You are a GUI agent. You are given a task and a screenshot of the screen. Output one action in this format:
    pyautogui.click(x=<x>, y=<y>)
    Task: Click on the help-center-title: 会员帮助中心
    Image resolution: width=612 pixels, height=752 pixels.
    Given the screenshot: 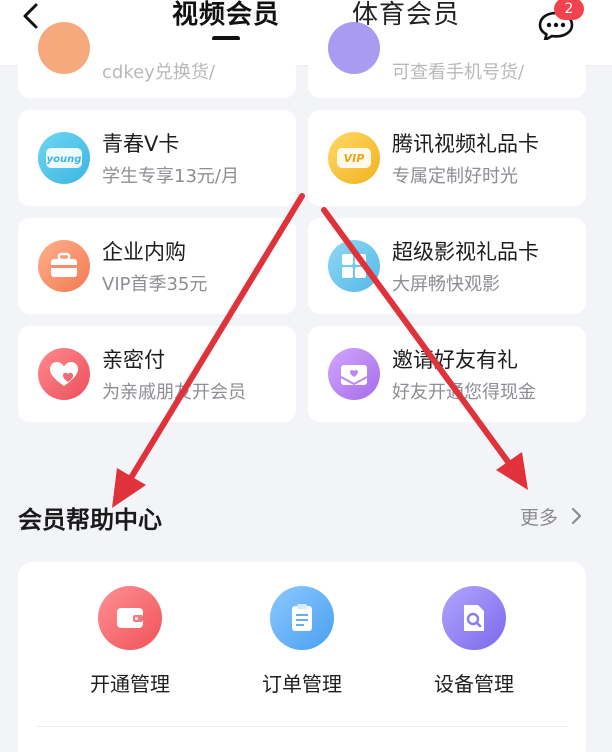 What is the action you would take?
    pyautogui.click(x=90, y=520)
    